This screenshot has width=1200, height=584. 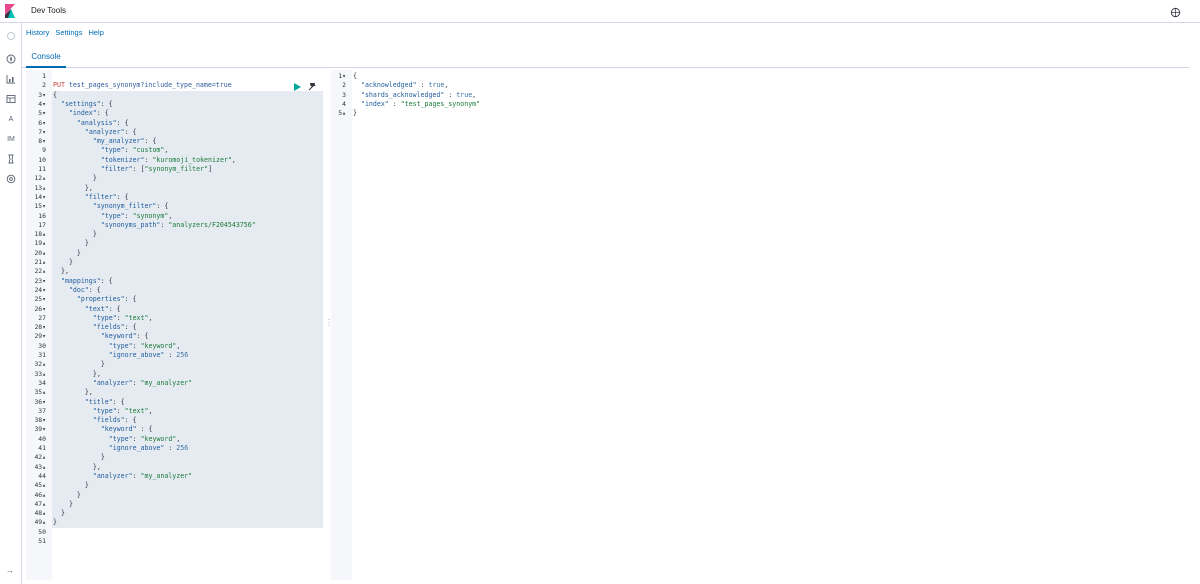 I want to click on line-number: 8▾, so click(x=42, y=141).